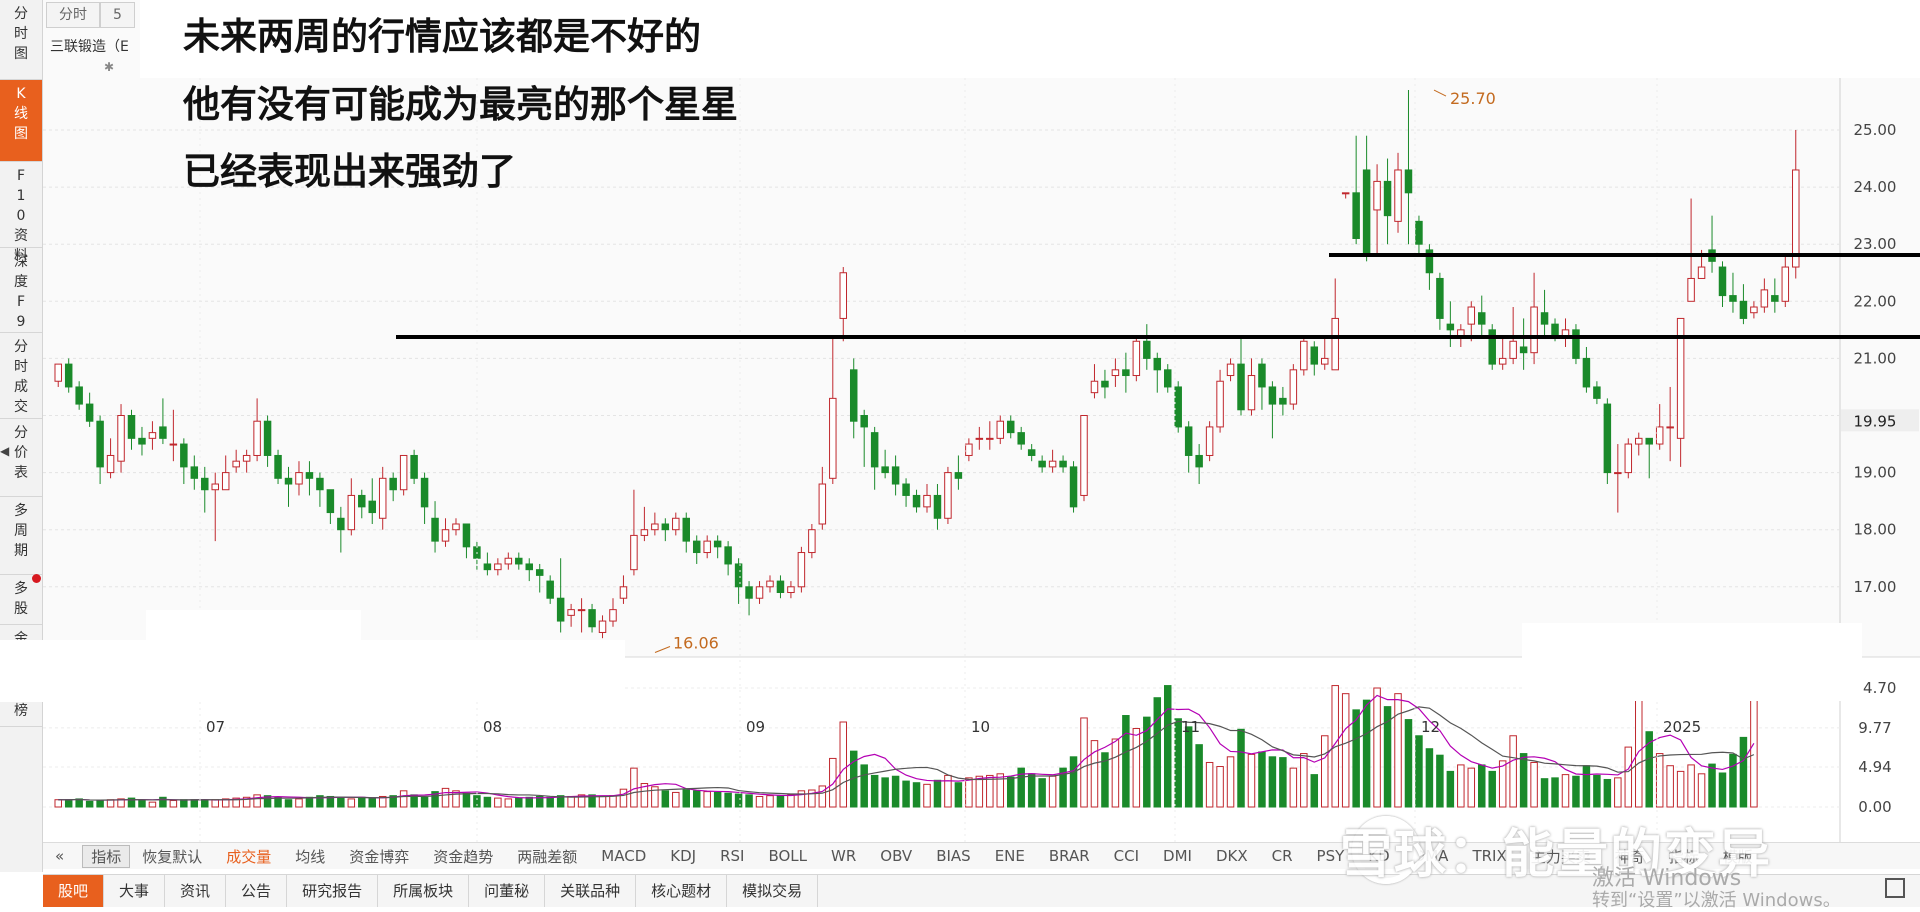 The width and height of the screenshot is (1920, 912). Describe the element at coordinates (117, 15) in the screenshot. I see `tab-five-day: 5` at that location.